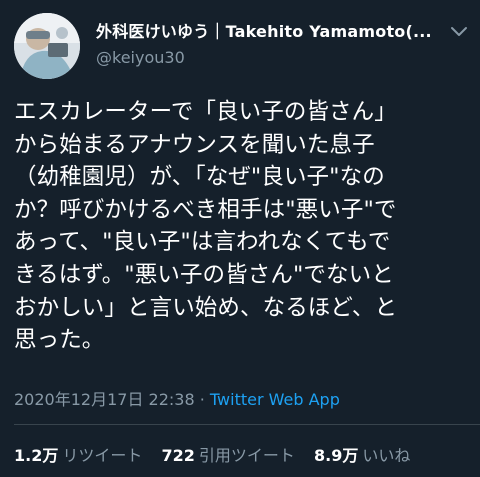  I want to click on quotes-stat: 722 引用ツイート, so click(227, 455).